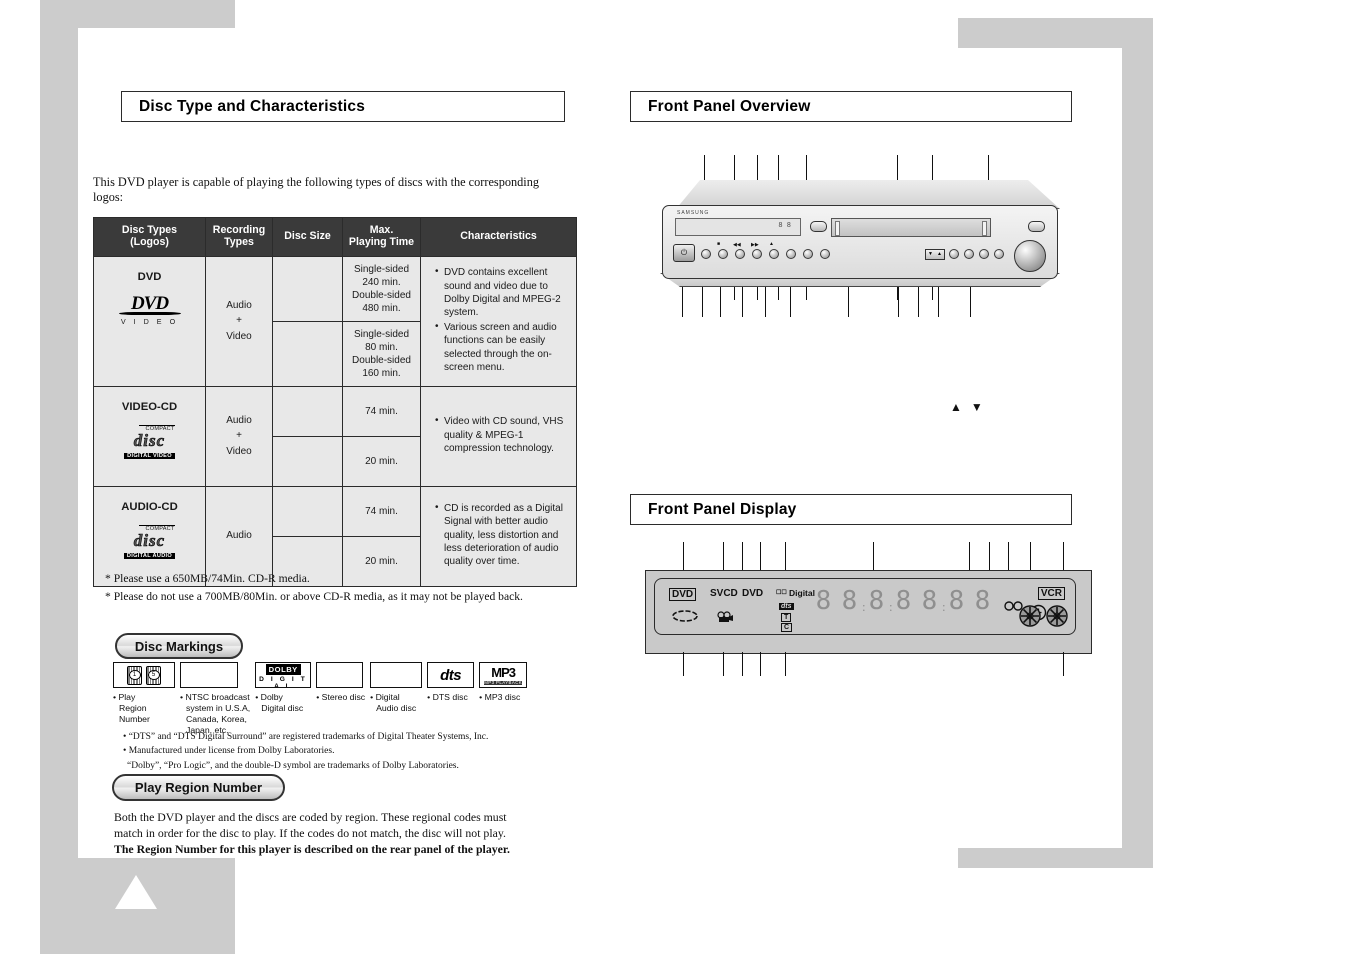 The width and height of the screenshot is (1351, 954). I want to click on tick-mark: ■, so click(719, 244).